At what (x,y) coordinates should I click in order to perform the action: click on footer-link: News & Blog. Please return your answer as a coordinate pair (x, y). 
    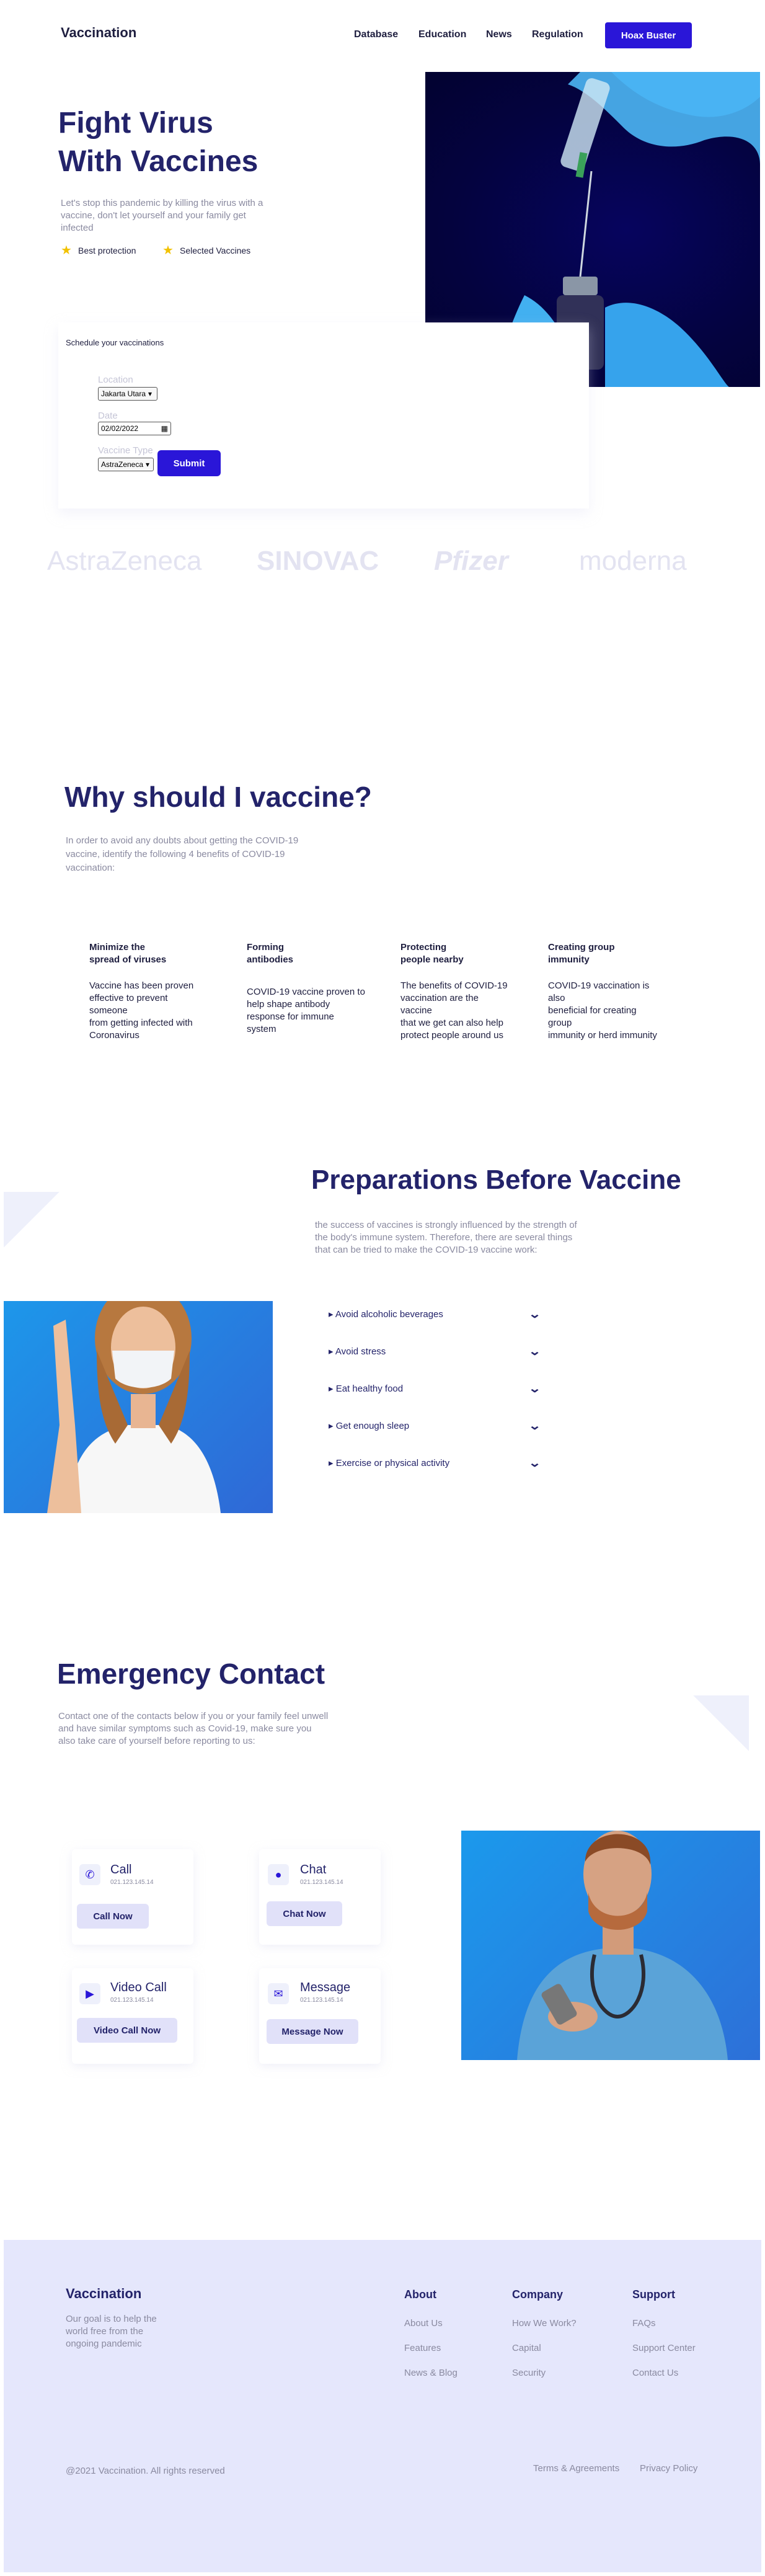
    Looking at the image, I should click on (431, 2373).